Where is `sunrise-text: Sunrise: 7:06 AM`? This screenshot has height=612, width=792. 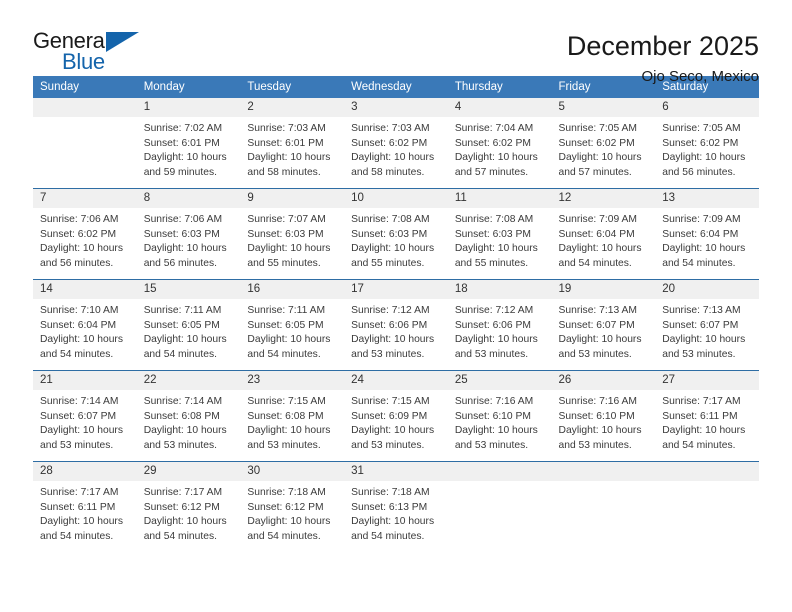 sunrise-text: Sunrise: 7:06 AM is located at coordinates (183, 219).